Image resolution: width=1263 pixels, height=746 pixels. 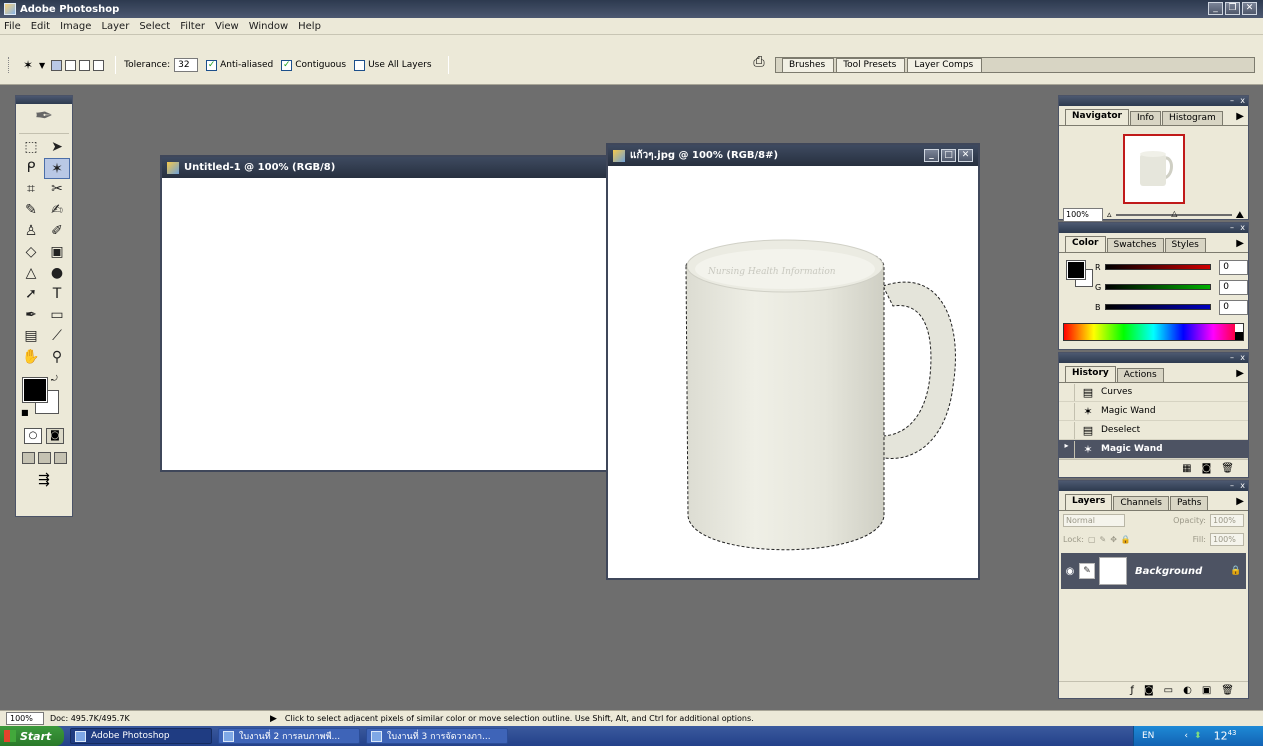 What do you see at coordinates (33, 436) in the screenshot?
I see `standard-mode-button: ○` at bounding box center [33, 436].